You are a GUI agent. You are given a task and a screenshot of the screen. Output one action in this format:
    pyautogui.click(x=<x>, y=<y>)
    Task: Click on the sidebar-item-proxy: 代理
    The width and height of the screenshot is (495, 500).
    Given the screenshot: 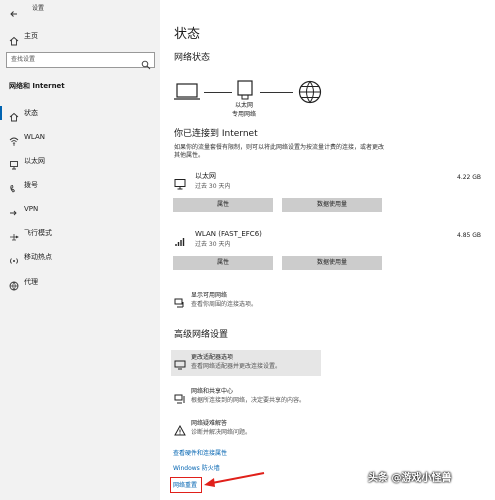 What is the action you would take?
    pyautogui.click(x=80, y=282)
    